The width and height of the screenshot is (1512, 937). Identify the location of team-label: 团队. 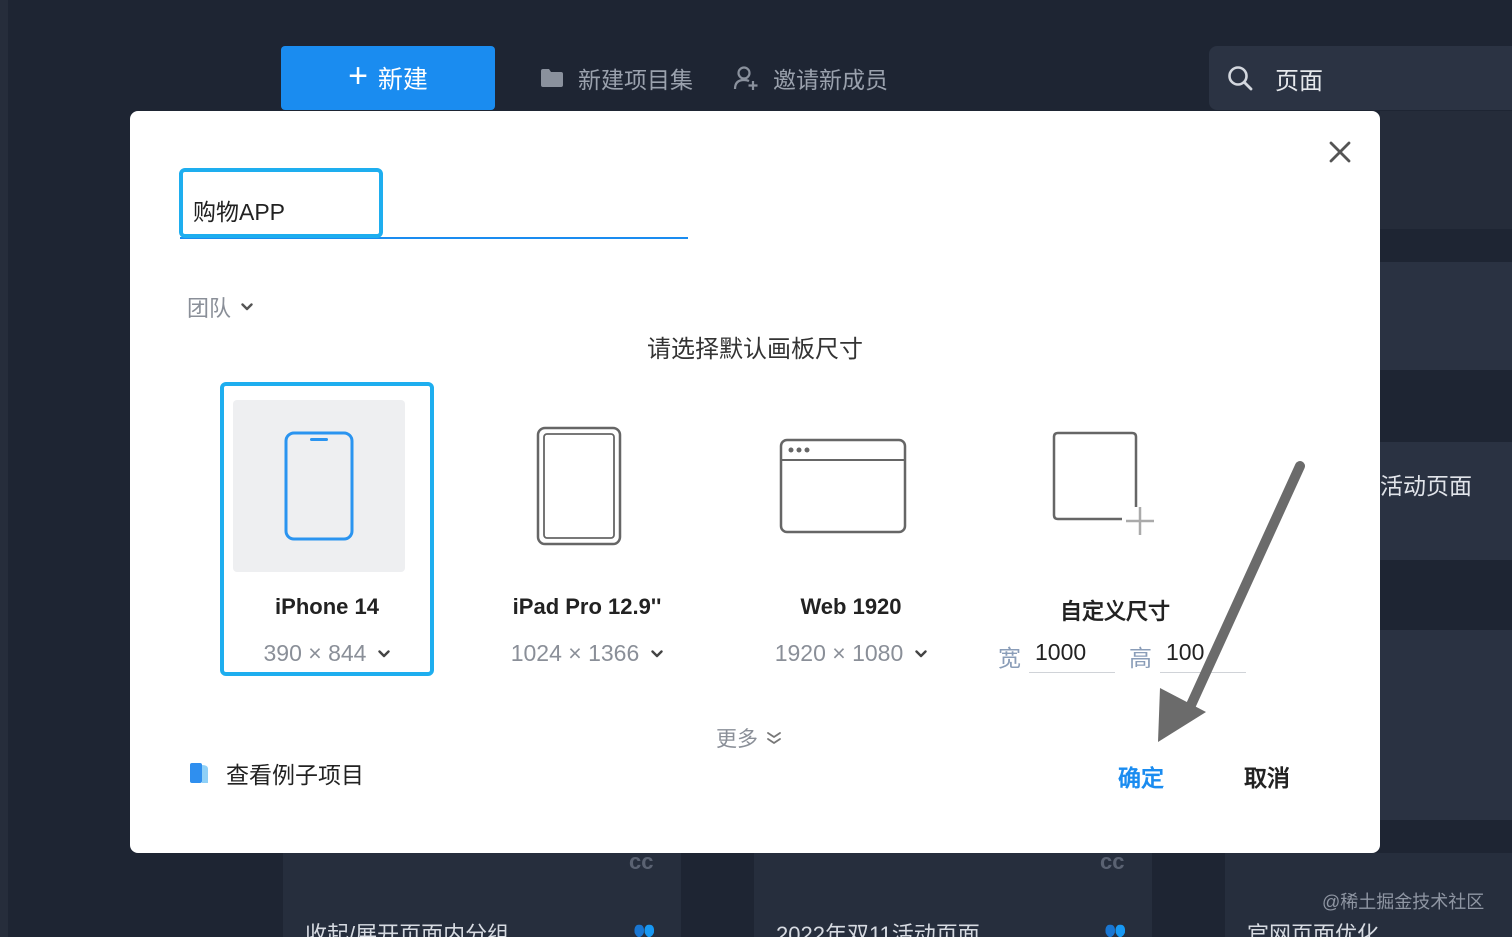
(209, 308).